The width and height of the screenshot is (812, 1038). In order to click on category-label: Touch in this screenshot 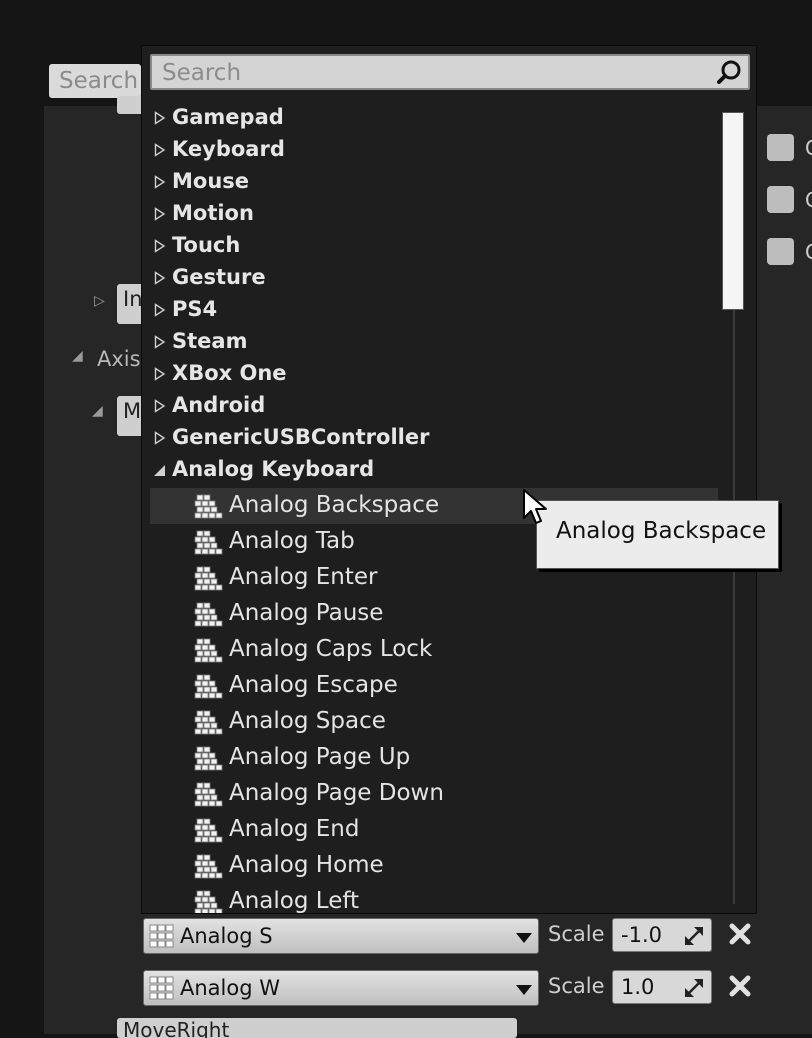, I will do `click(206, 245)`.